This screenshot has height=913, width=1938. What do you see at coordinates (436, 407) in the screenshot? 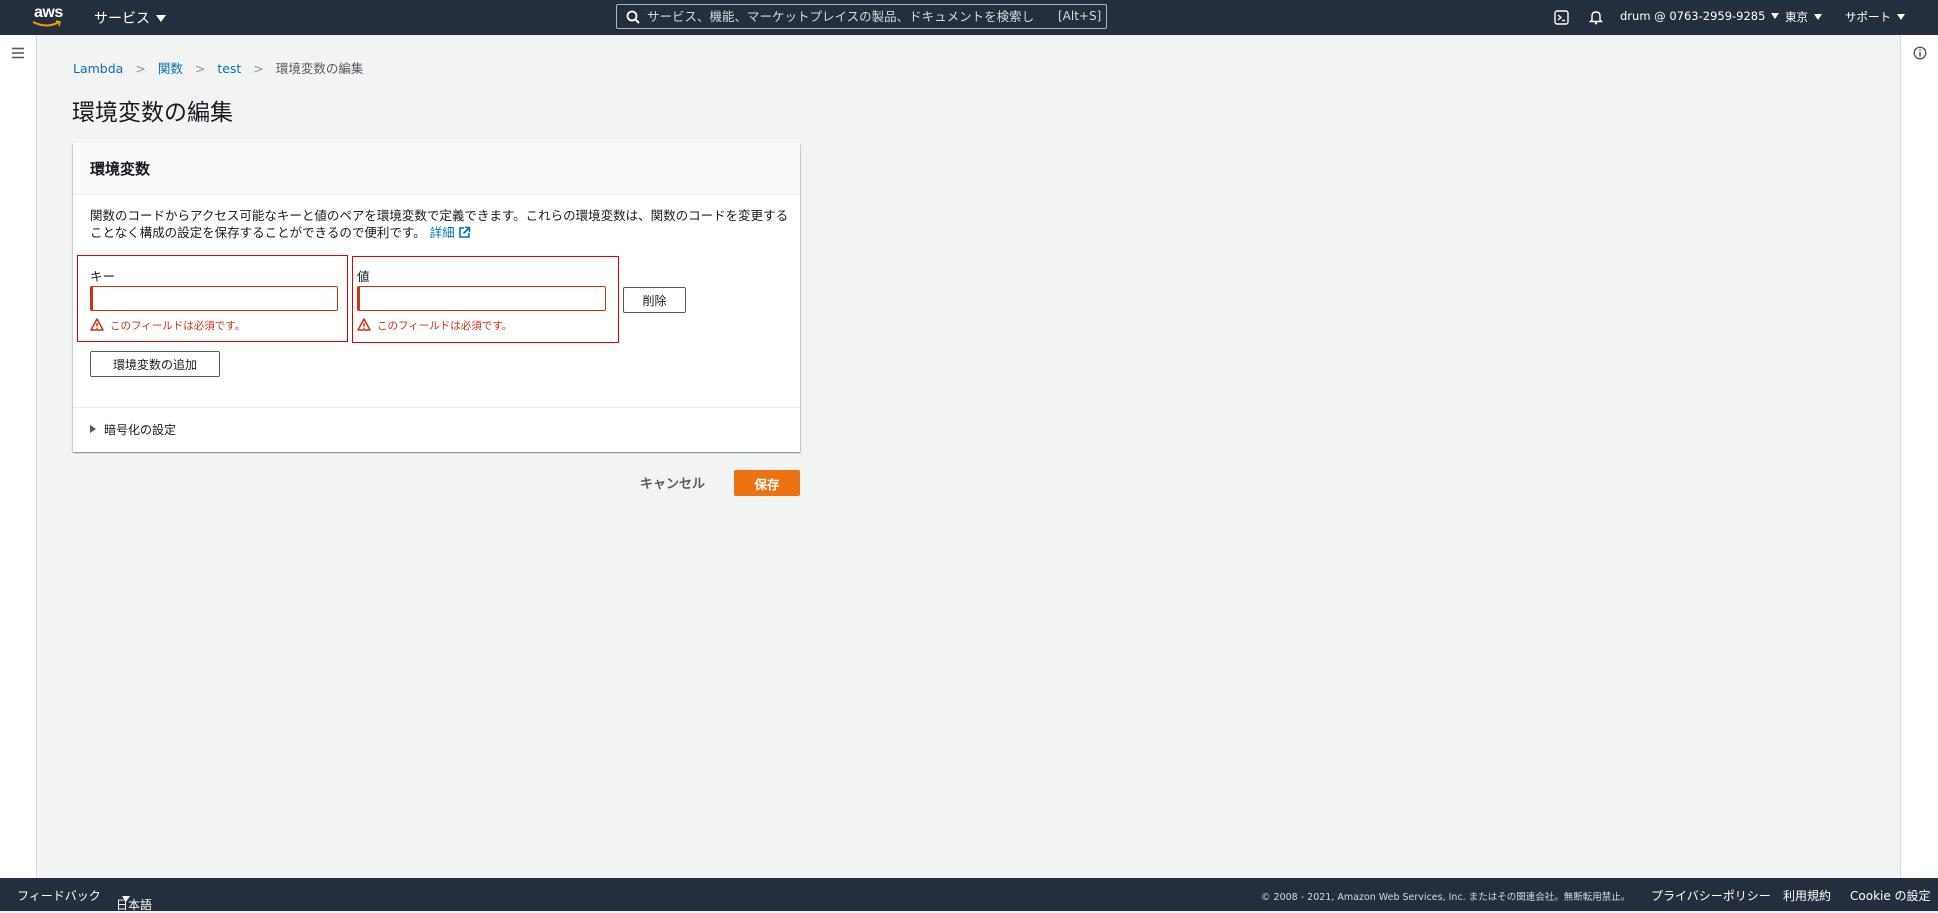
I see `divider` at bounding box center [436, 407].